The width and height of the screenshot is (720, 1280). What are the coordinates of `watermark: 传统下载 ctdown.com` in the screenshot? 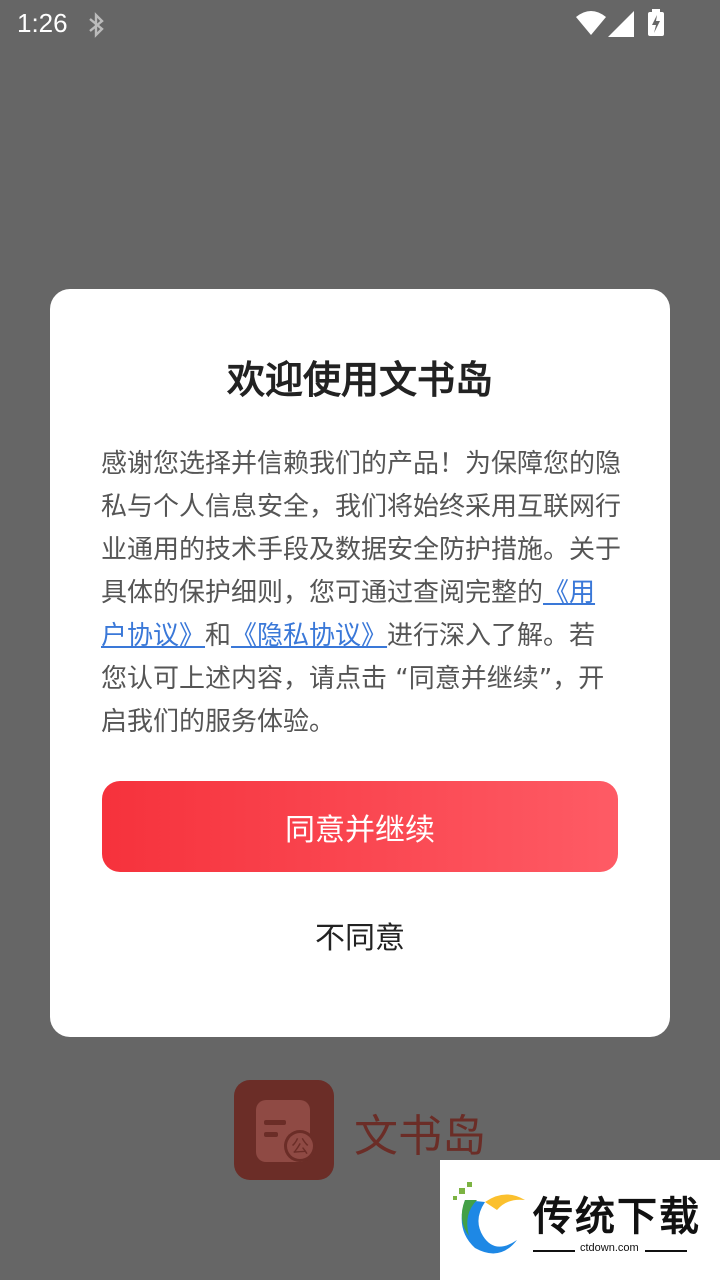 It's located at (580, 1220).